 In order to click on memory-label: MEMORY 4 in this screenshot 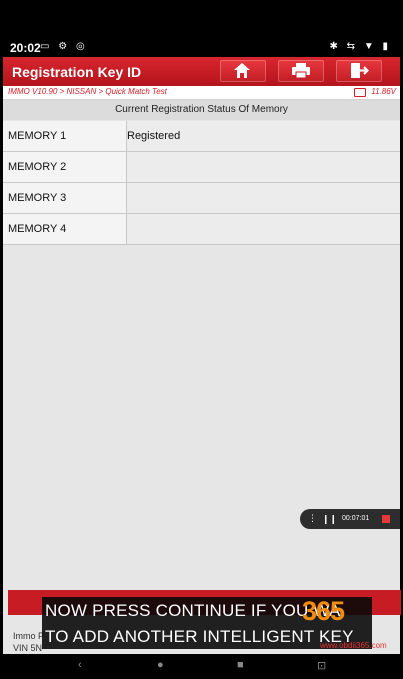, I will do `click(65, 229)`.